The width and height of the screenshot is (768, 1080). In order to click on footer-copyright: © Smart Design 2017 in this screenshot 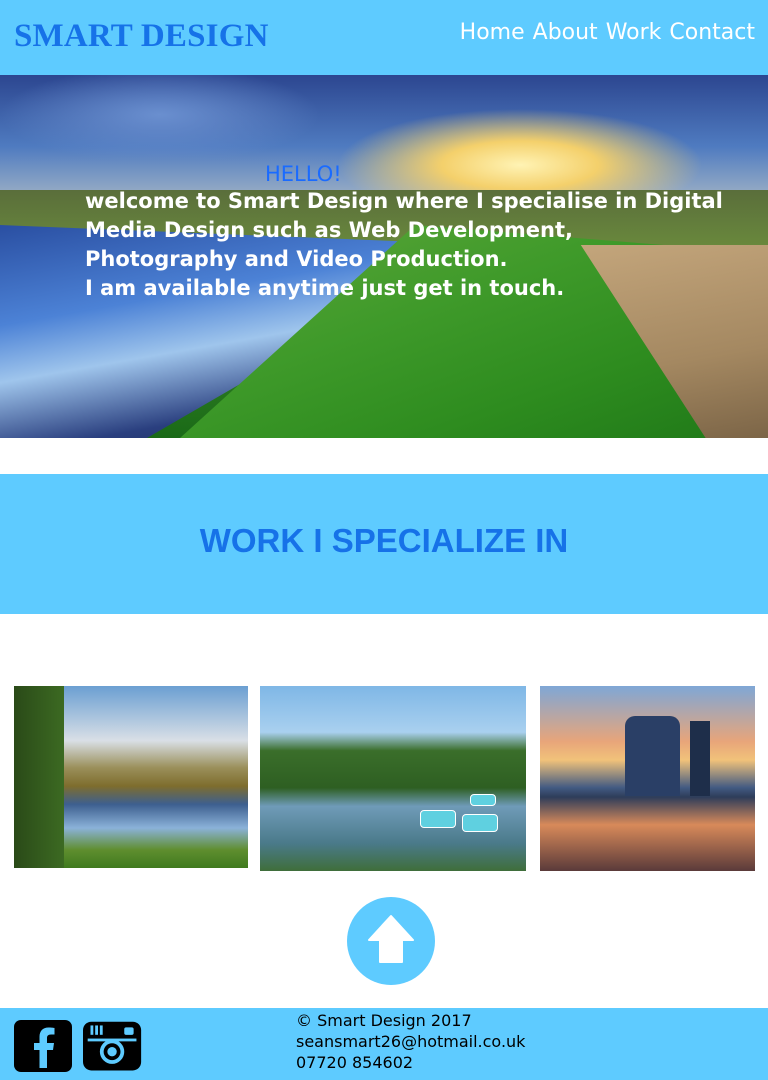, I will do `click(384, 1020)`.